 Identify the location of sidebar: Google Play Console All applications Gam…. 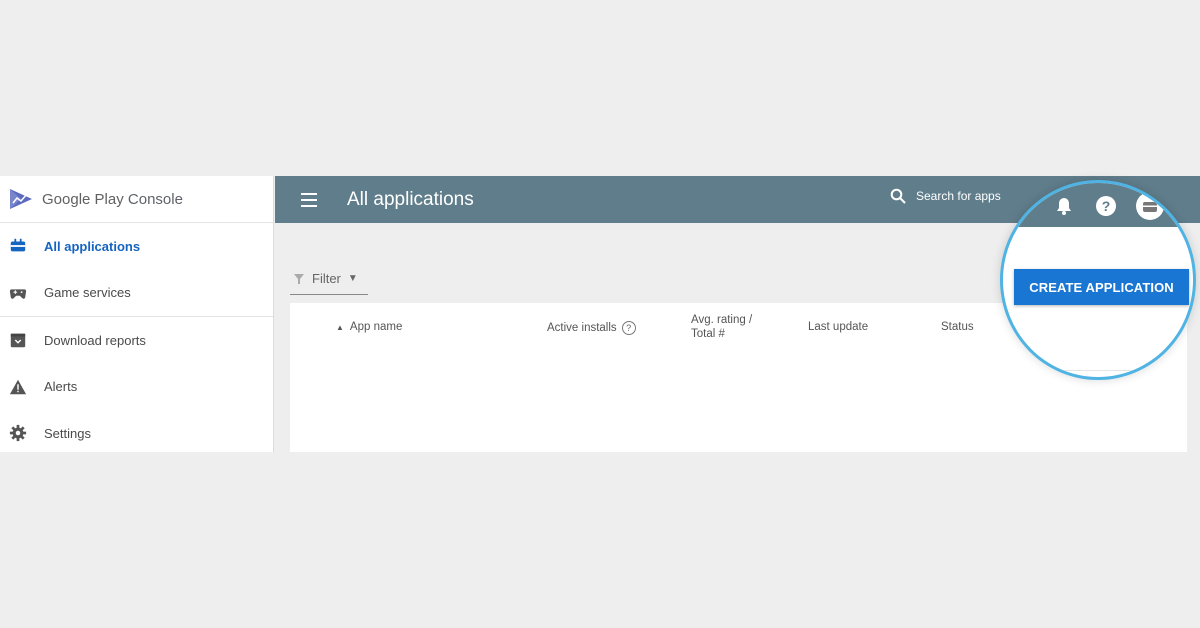
(137, 314).